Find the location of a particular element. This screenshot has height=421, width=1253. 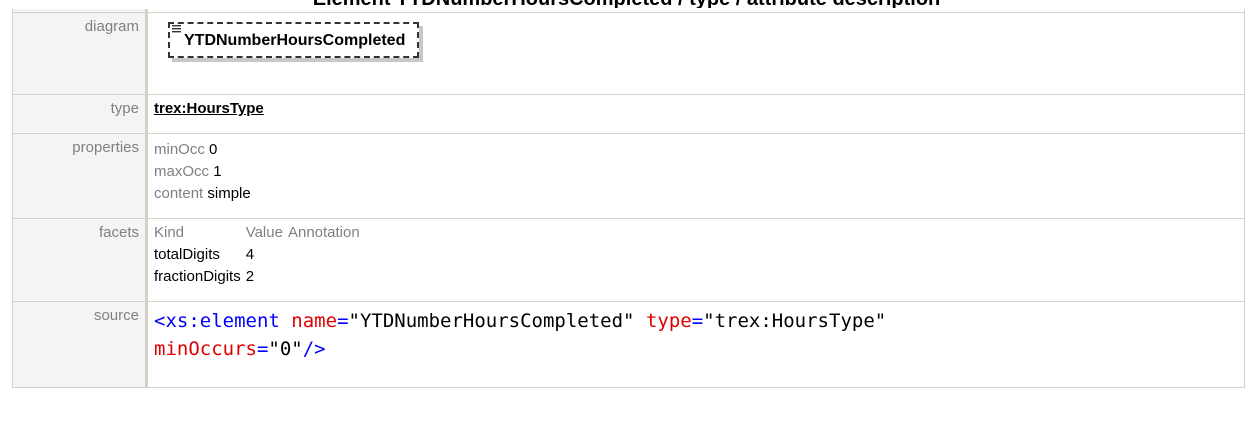

element-diagram-box: YTDNumberHoursCompleted is located at coordinates (294, 40).